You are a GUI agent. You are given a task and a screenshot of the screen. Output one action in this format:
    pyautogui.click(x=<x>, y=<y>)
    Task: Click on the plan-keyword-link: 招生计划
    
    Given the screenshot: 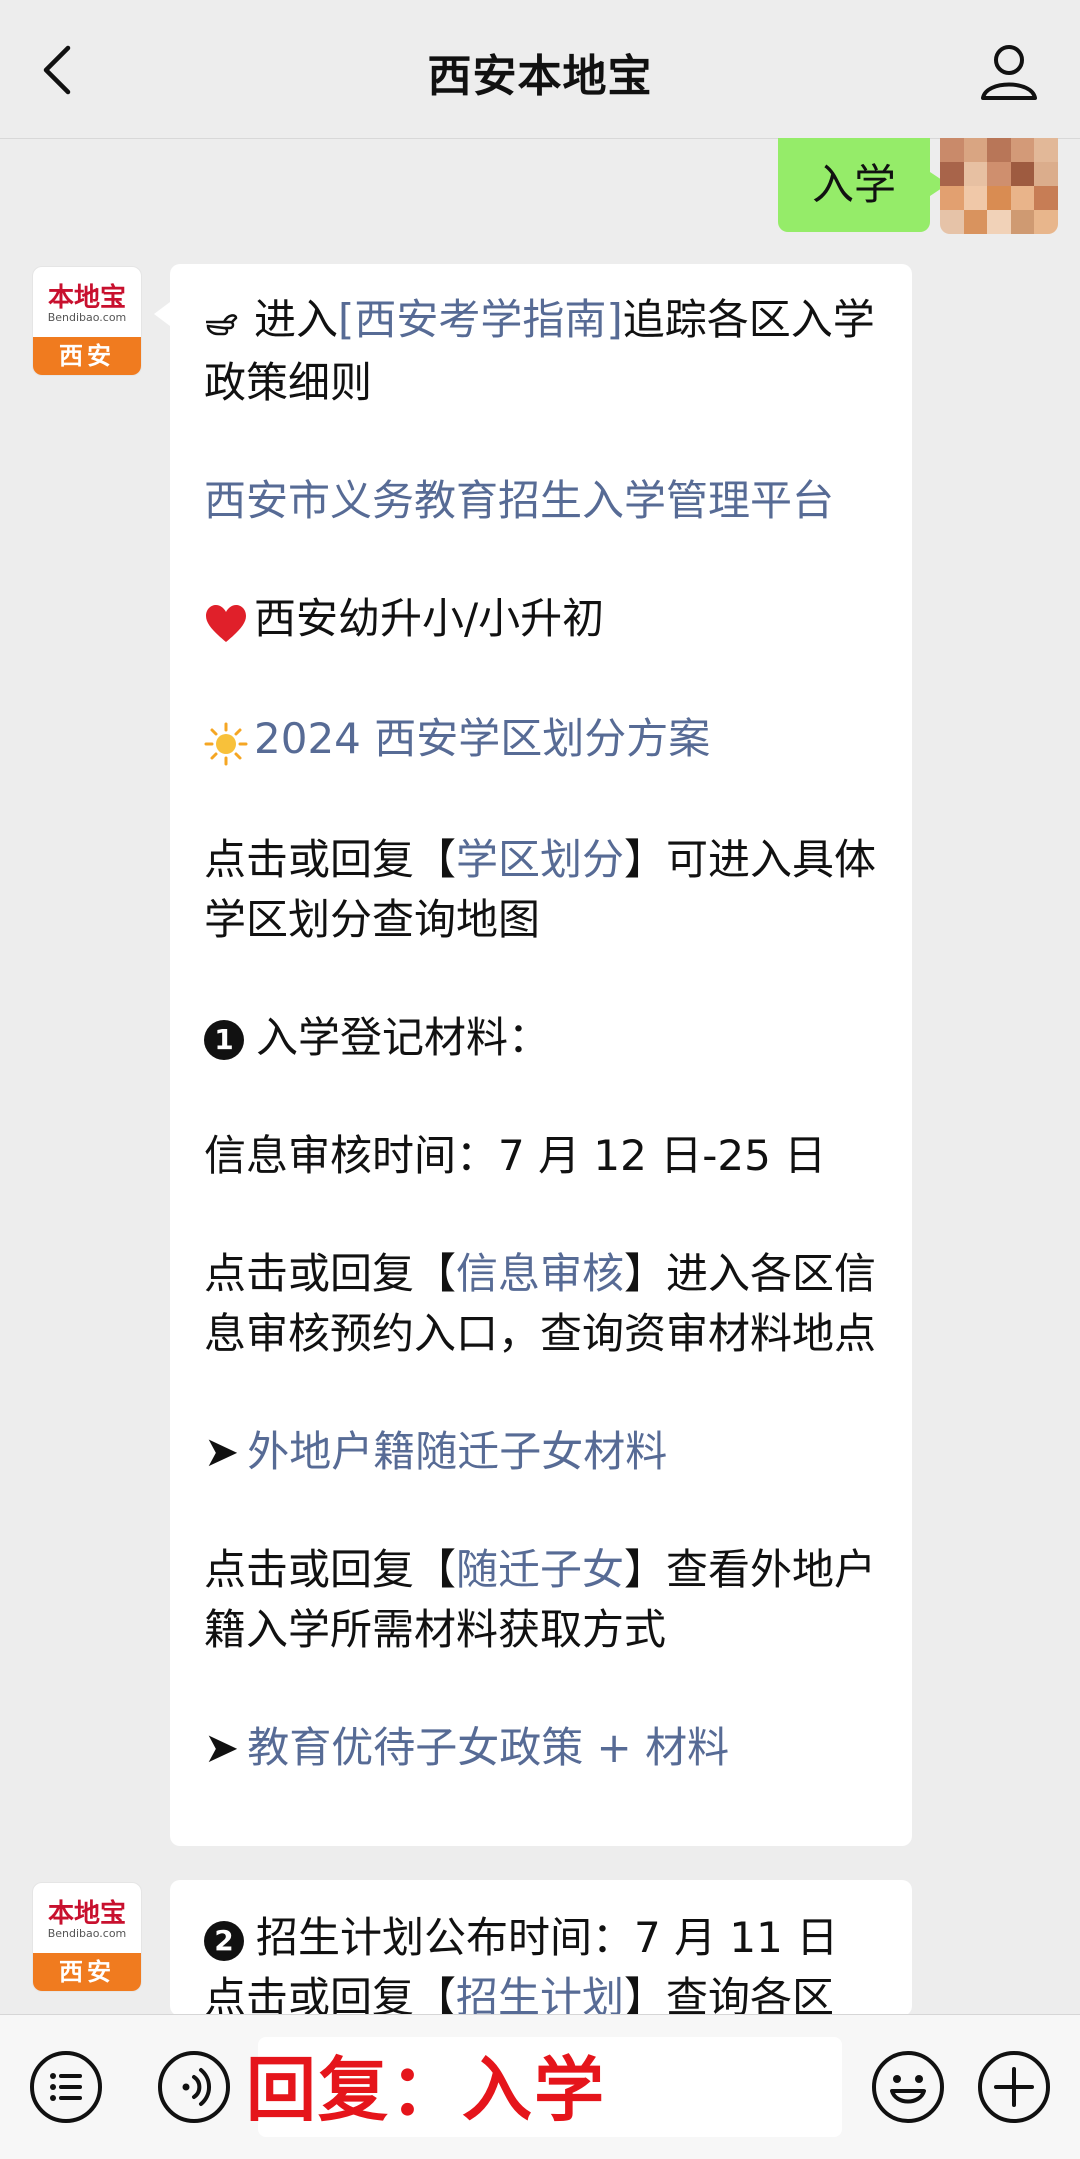 What is the action you would take?
    pyautogui.click(x=540, y=1994)
    